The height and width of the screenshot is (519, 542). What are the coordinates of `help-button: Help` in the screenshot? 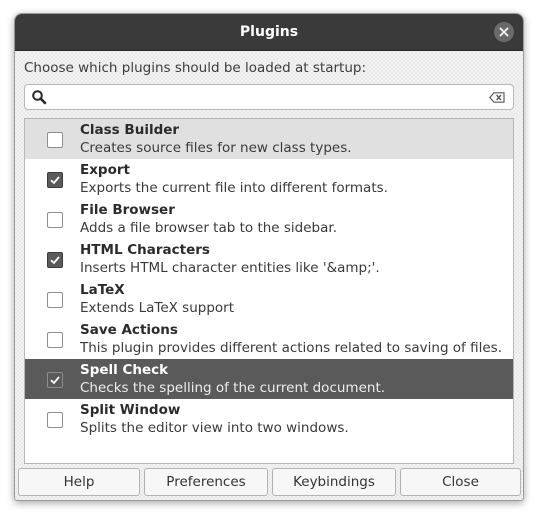 It's located at (79, 482).